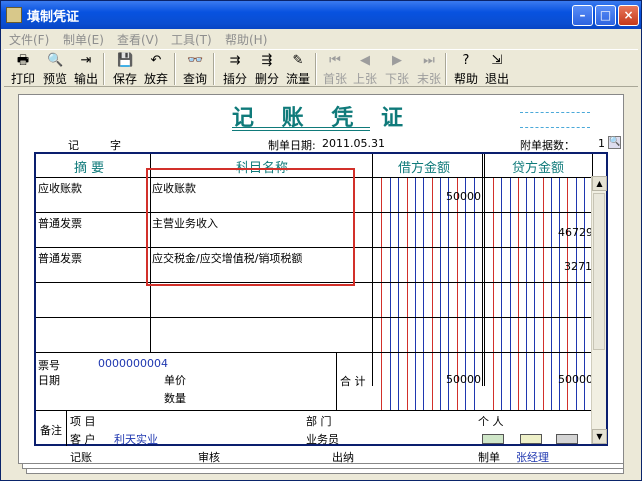  Describe the element at coordinates (267, 60) in the screenshot. I see `delete-row-icon: ⇶` at that location.